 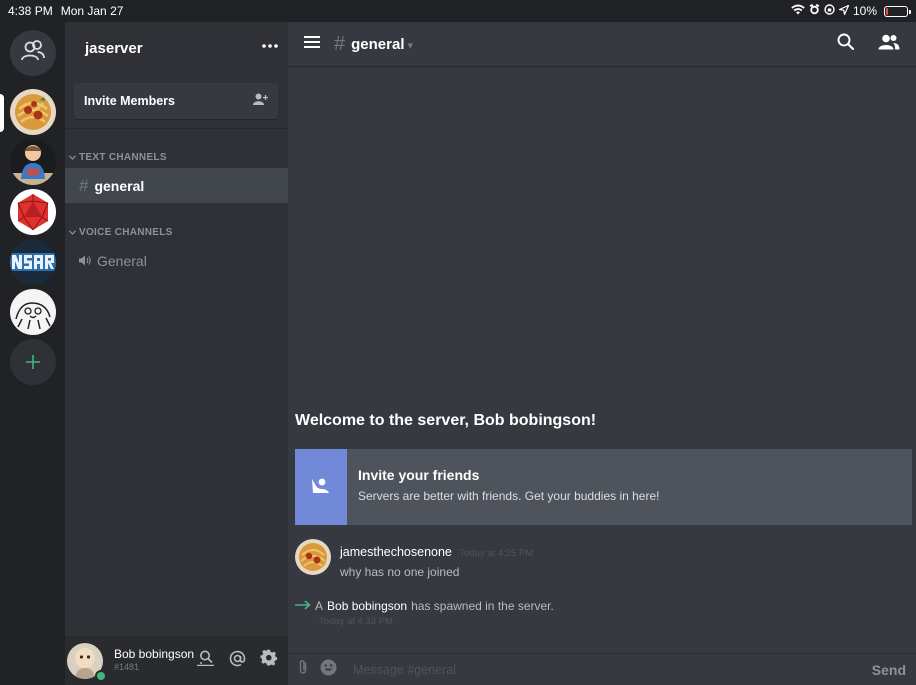 What do you see at coordinates (270, 44) in the screenshot?
I see `more-options-icon` at bounding box center [270, 44].